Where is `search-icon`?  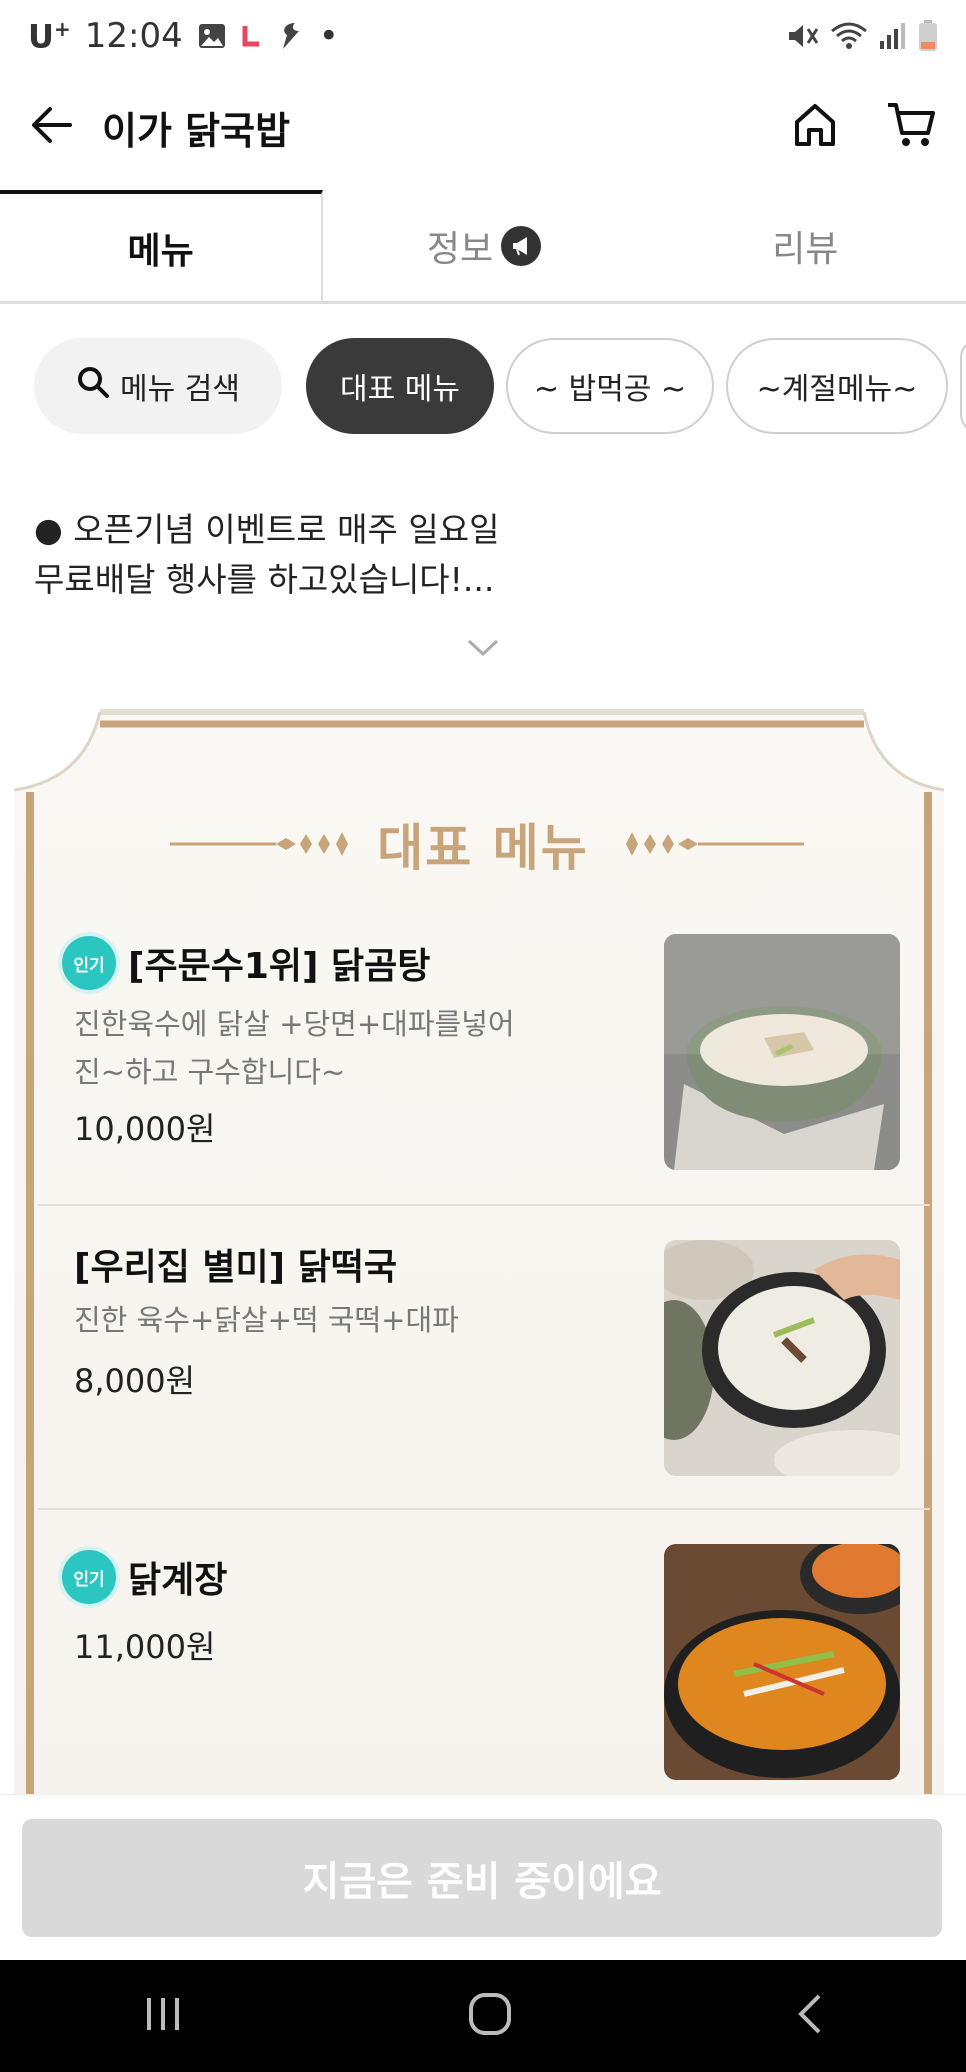 search-icon is located at coordinates (93, 386).